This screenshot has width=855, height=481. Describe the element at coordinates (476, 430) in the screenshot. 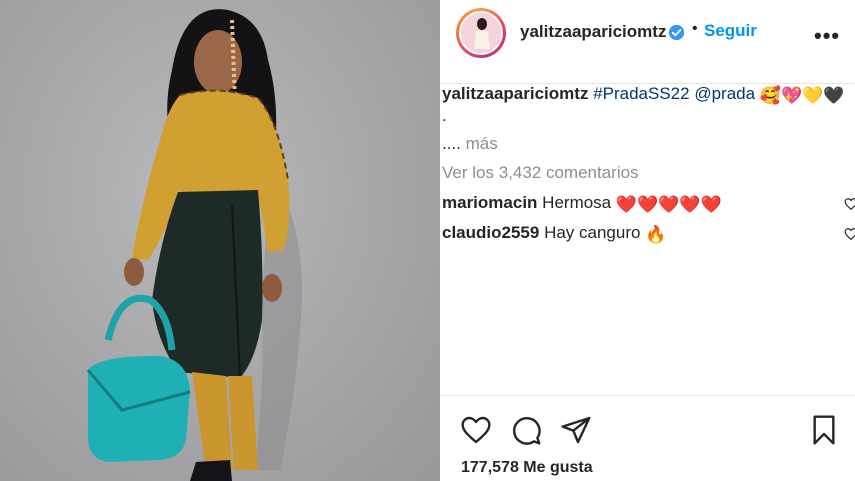

I see `heart-icon` at that location.